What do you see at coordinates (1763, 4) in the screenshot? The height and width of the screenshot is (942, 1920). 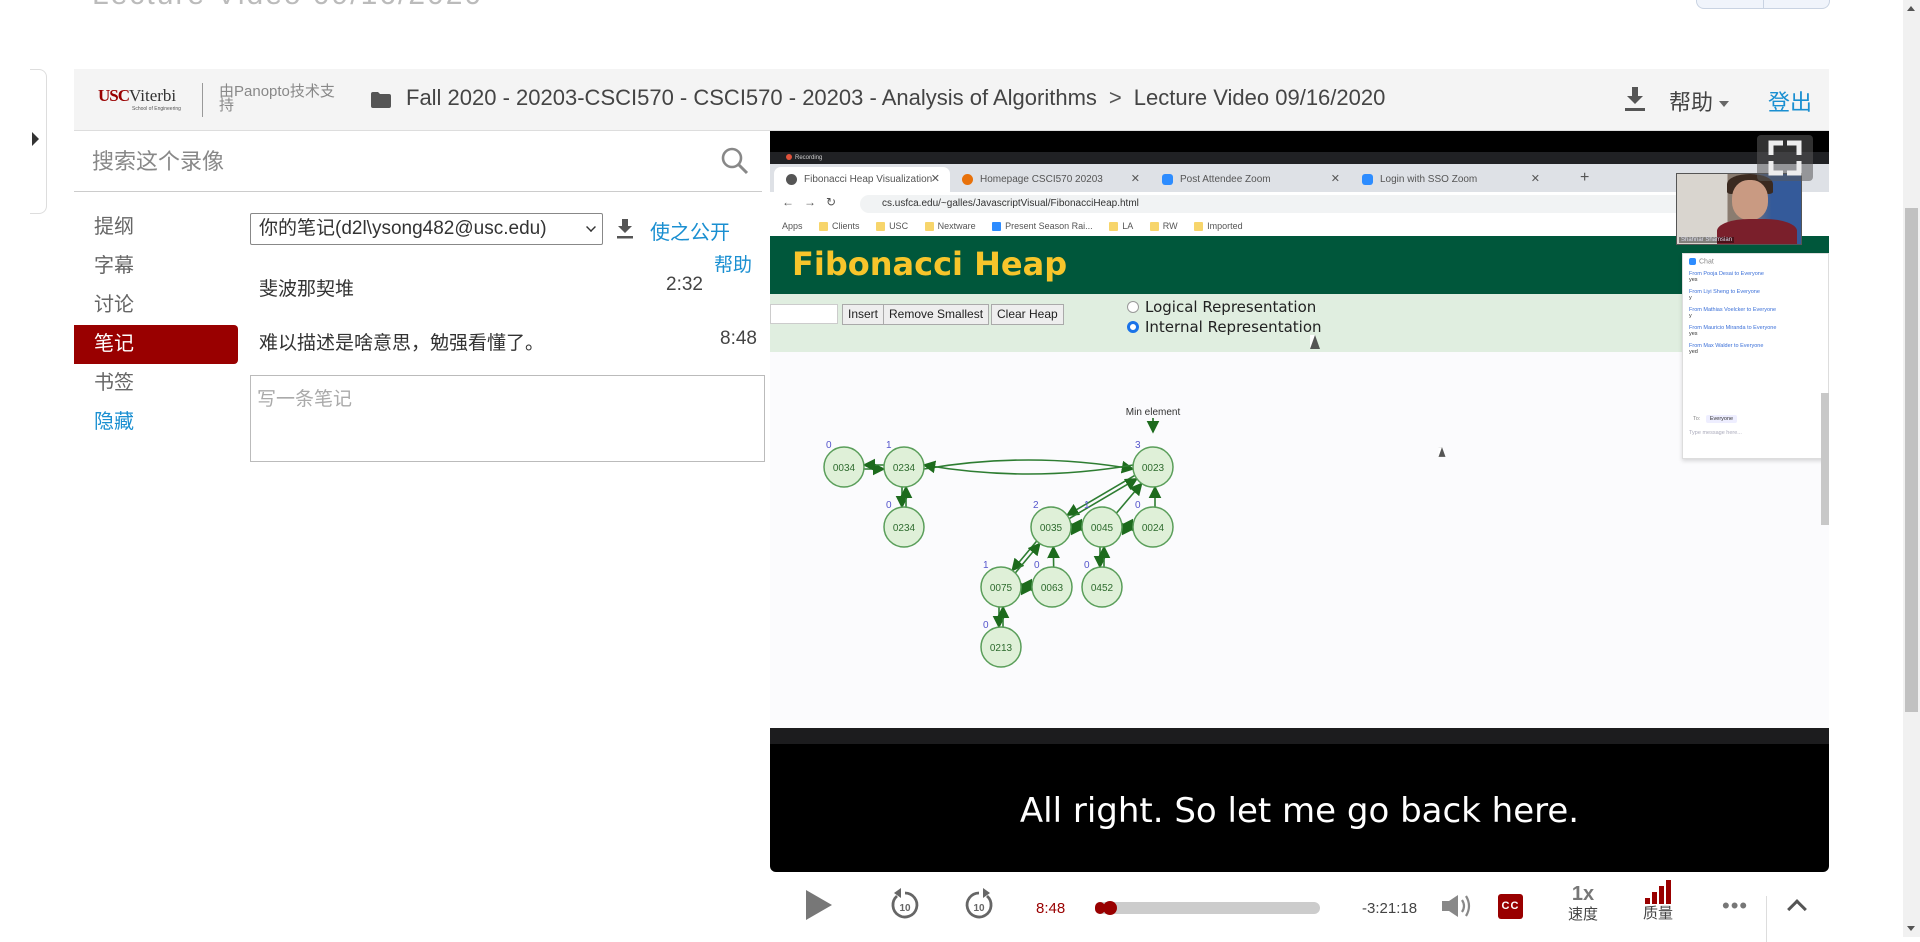 I see `top-button-group` at bounding box center [1763, 4].